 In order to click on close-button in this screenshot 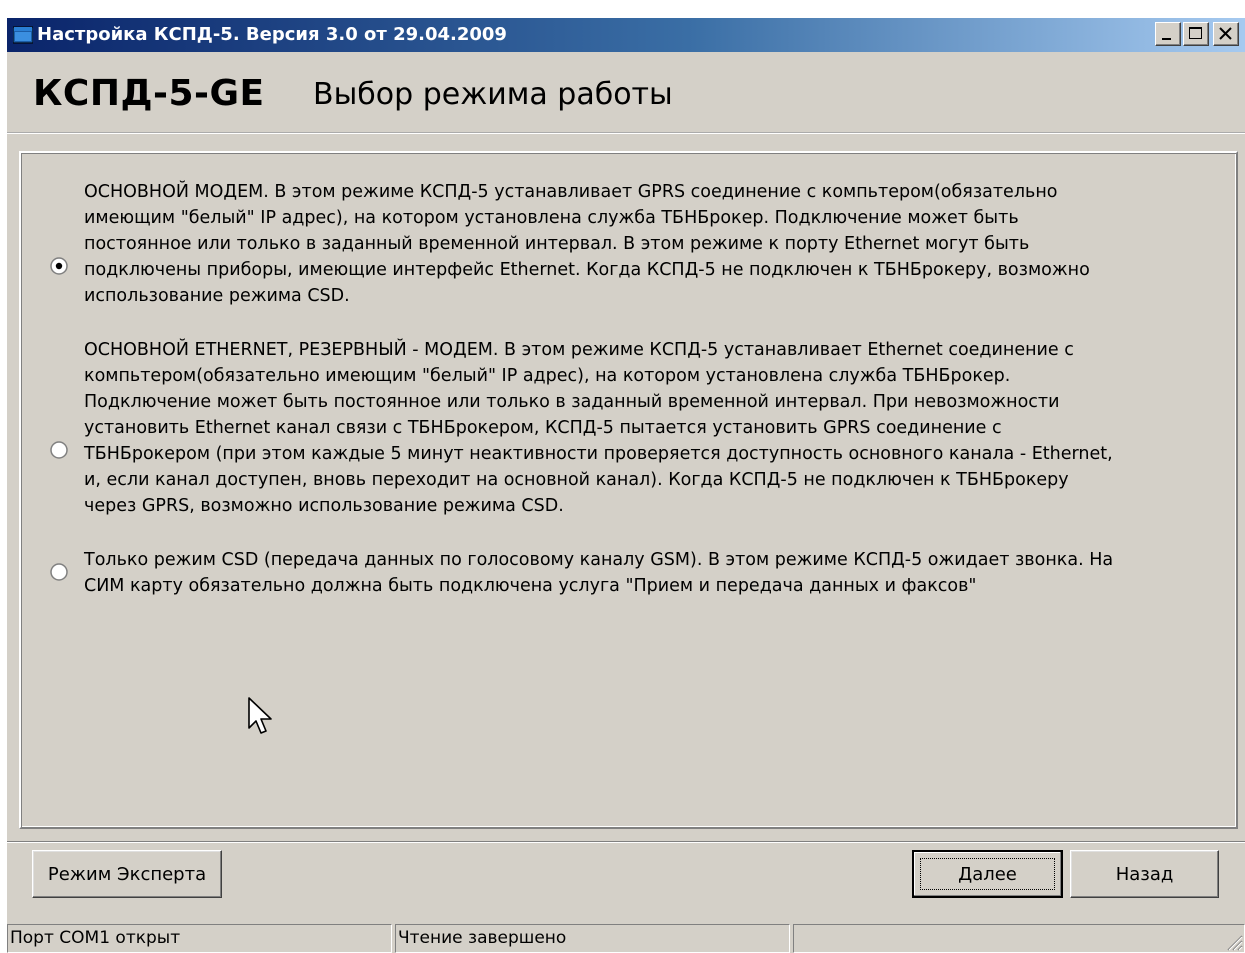, I will do `click(1226, 34)`.